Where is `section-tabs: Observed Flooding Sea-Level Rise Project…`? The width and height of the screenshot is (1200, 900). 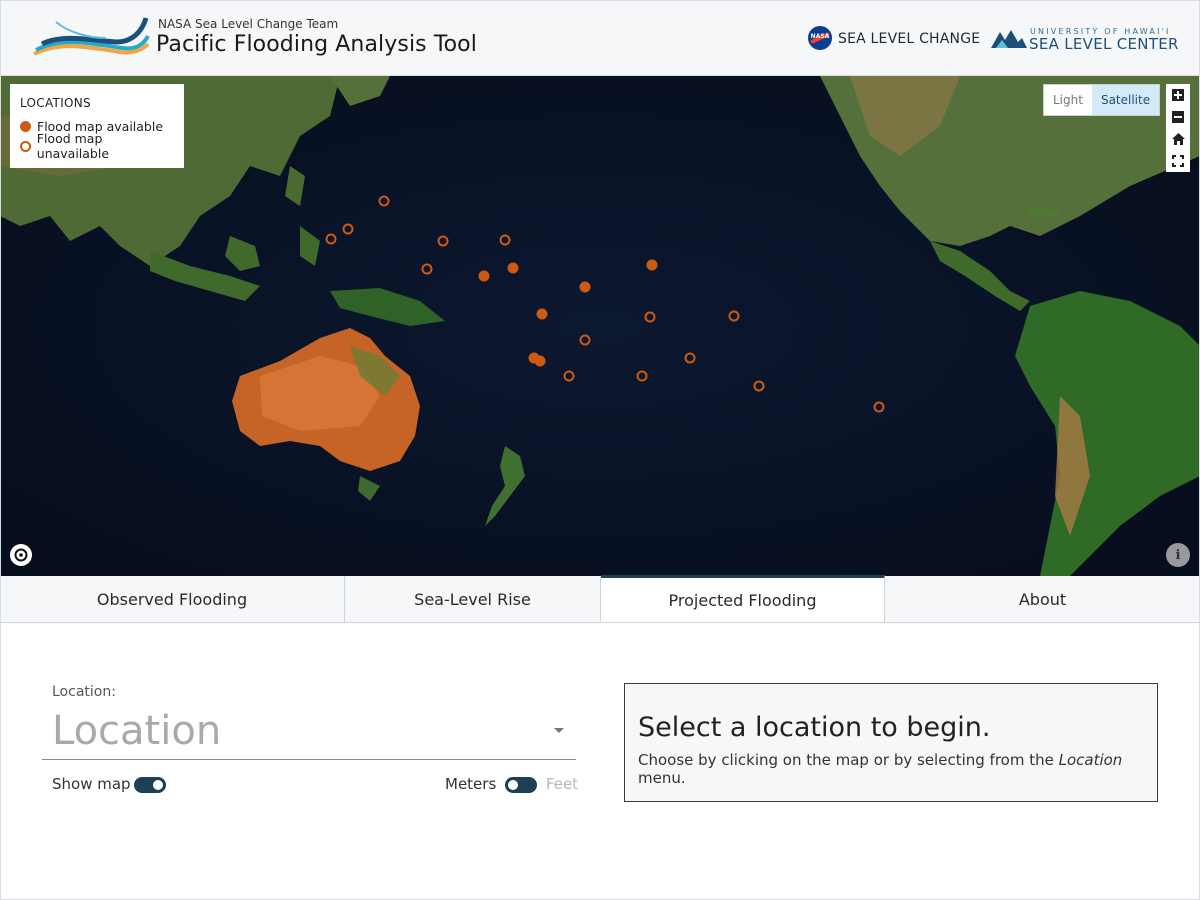
section-tabs: Observed Flooding Sea-Level Rise Project… is located at coordinates (600, 599).